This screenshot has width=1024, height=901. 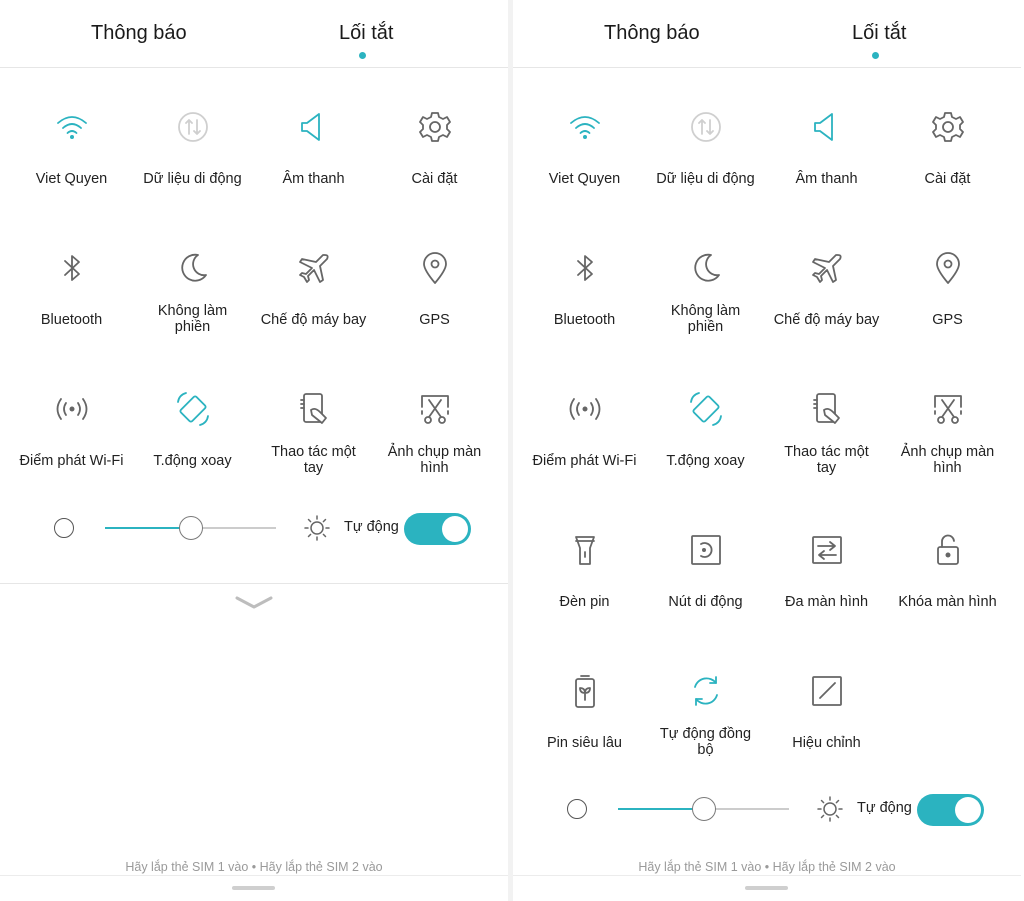 I want to click on tile-multi-screen: Đa màn hình, so click(x=826, y=574).